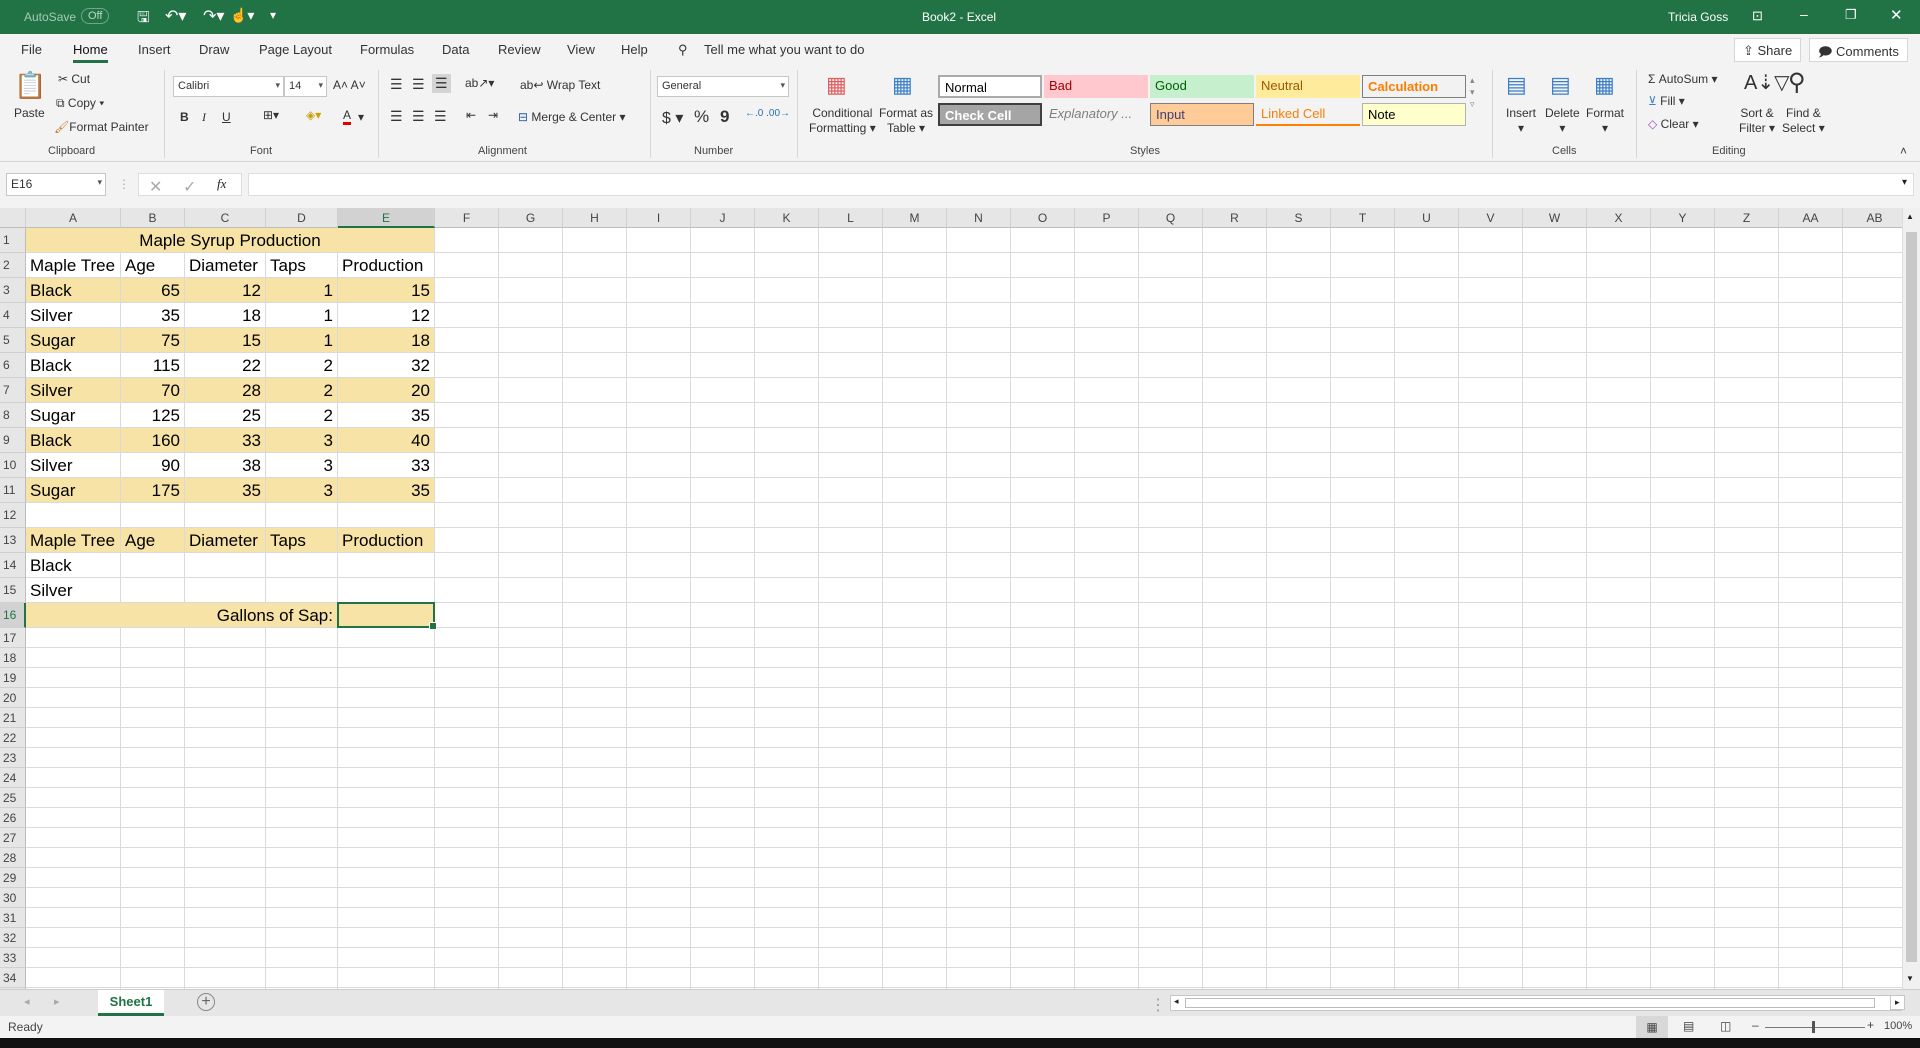 The height and width of the screenshot is (1048, 1920). I want to click on cell-A28, so click(73, 858).